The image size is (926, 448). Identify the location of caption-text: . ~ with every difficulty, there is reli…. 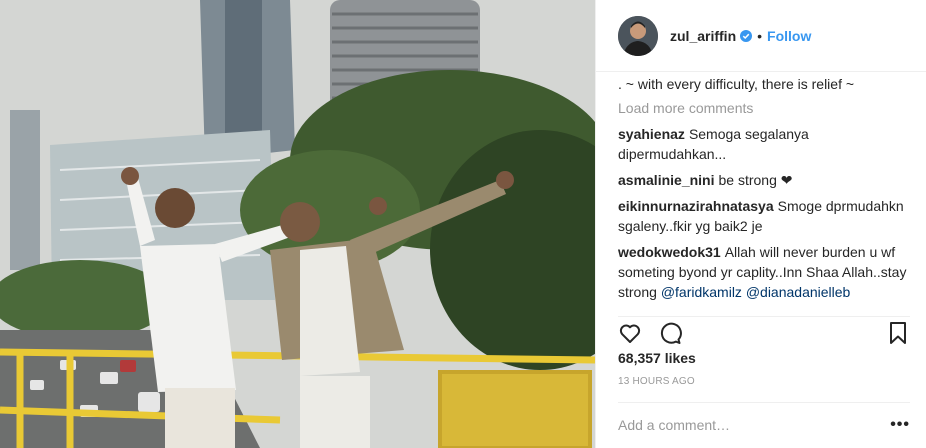
(736, 84).